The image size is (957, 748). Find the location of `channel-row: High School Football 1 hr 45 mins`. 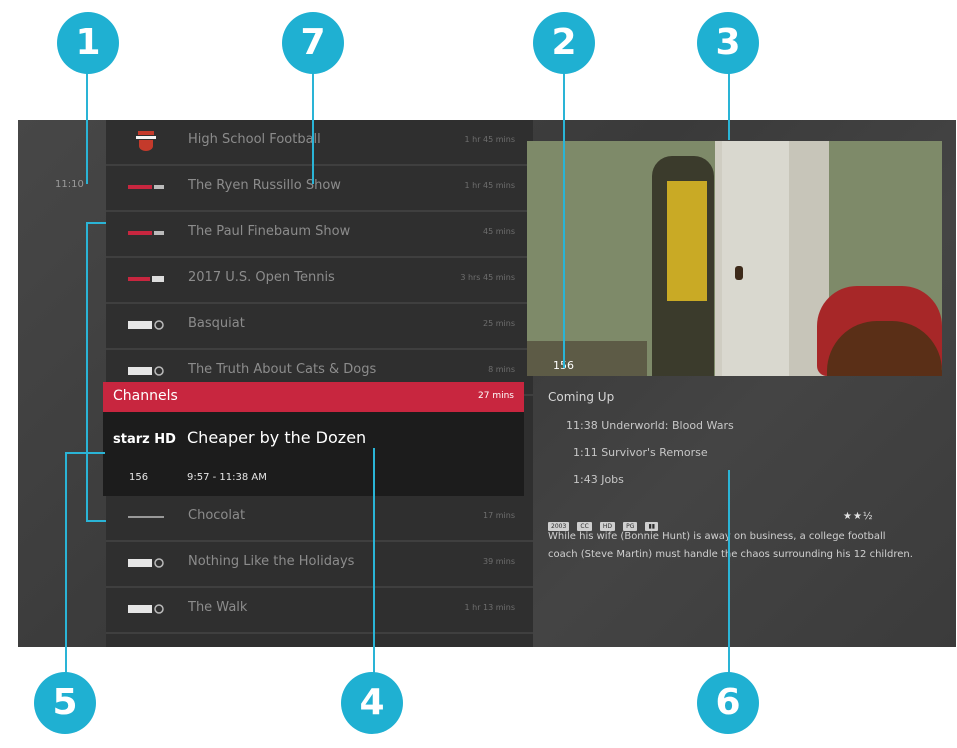

channel-row: High School Football 1 hr 45 mins is located at coordinates (319, 143).